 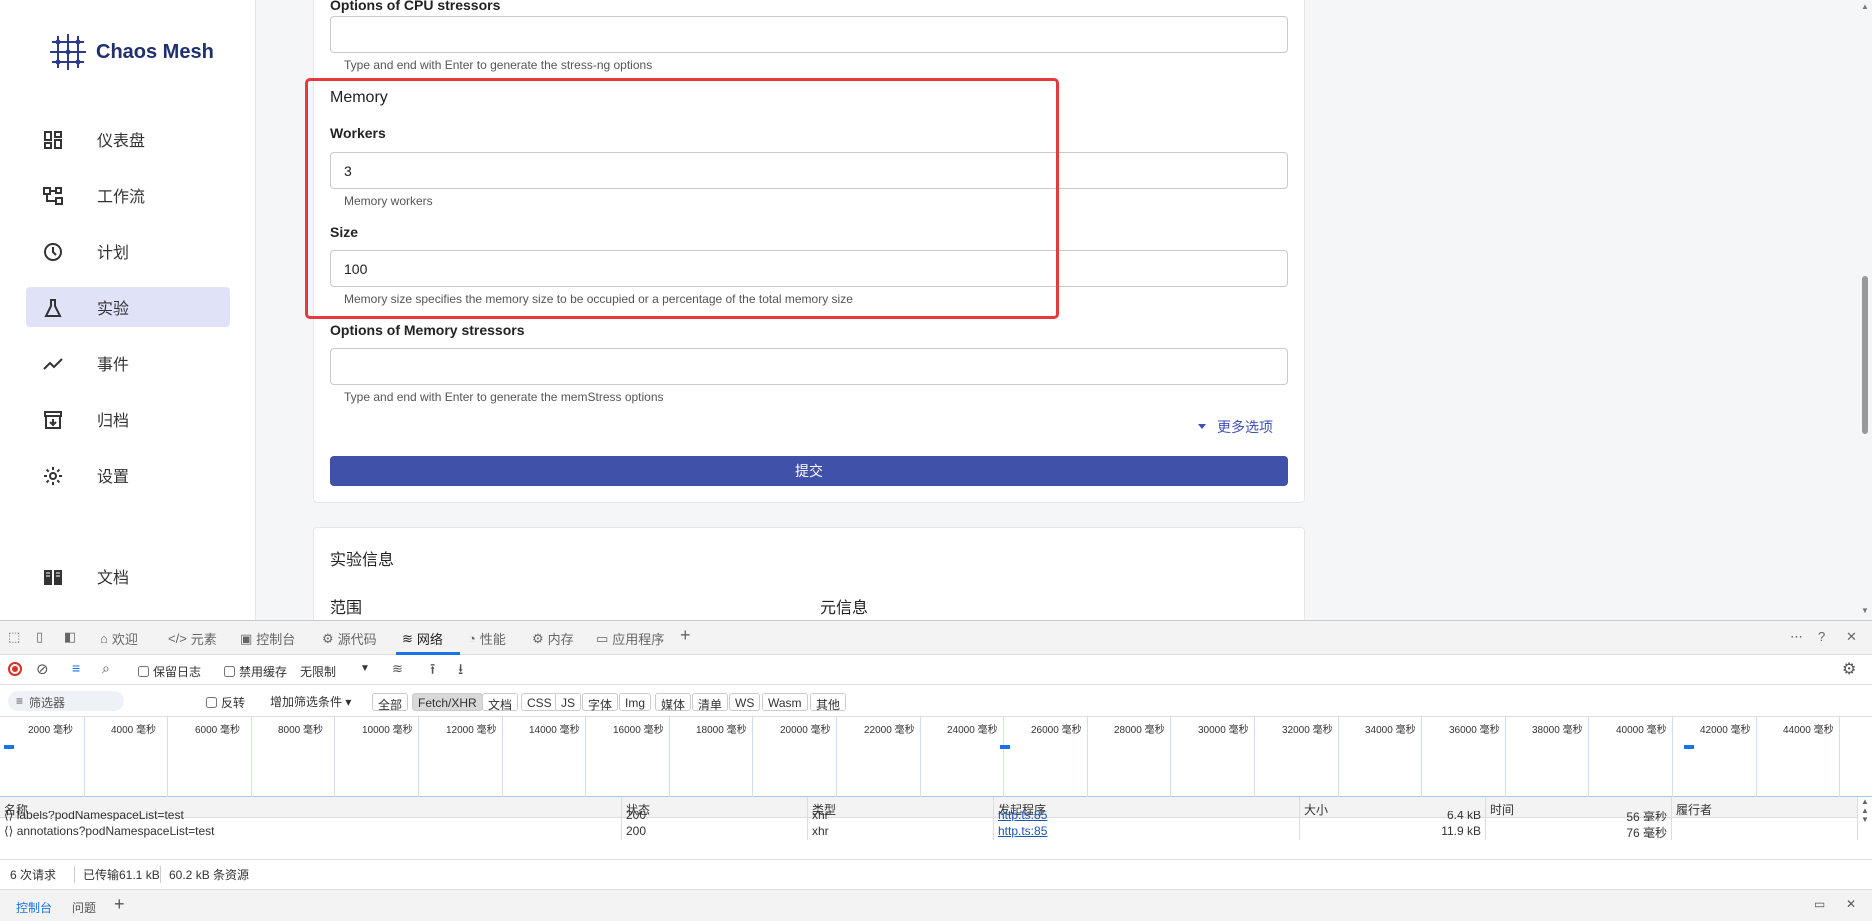 What do you see at coordinates (809, 471) in the screenshot?
I see `submit-button: 提交` at bounding box center [809, 471].